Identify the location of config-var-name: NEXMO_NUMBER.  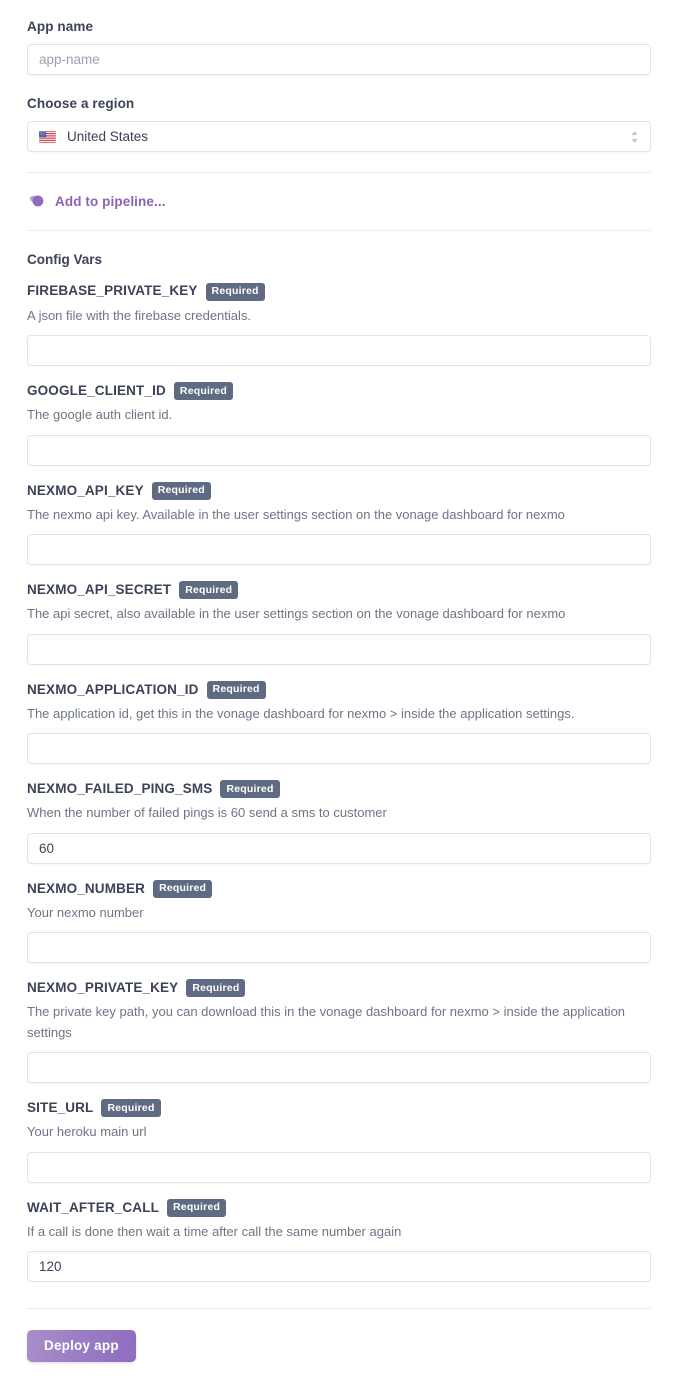
(86, 888).